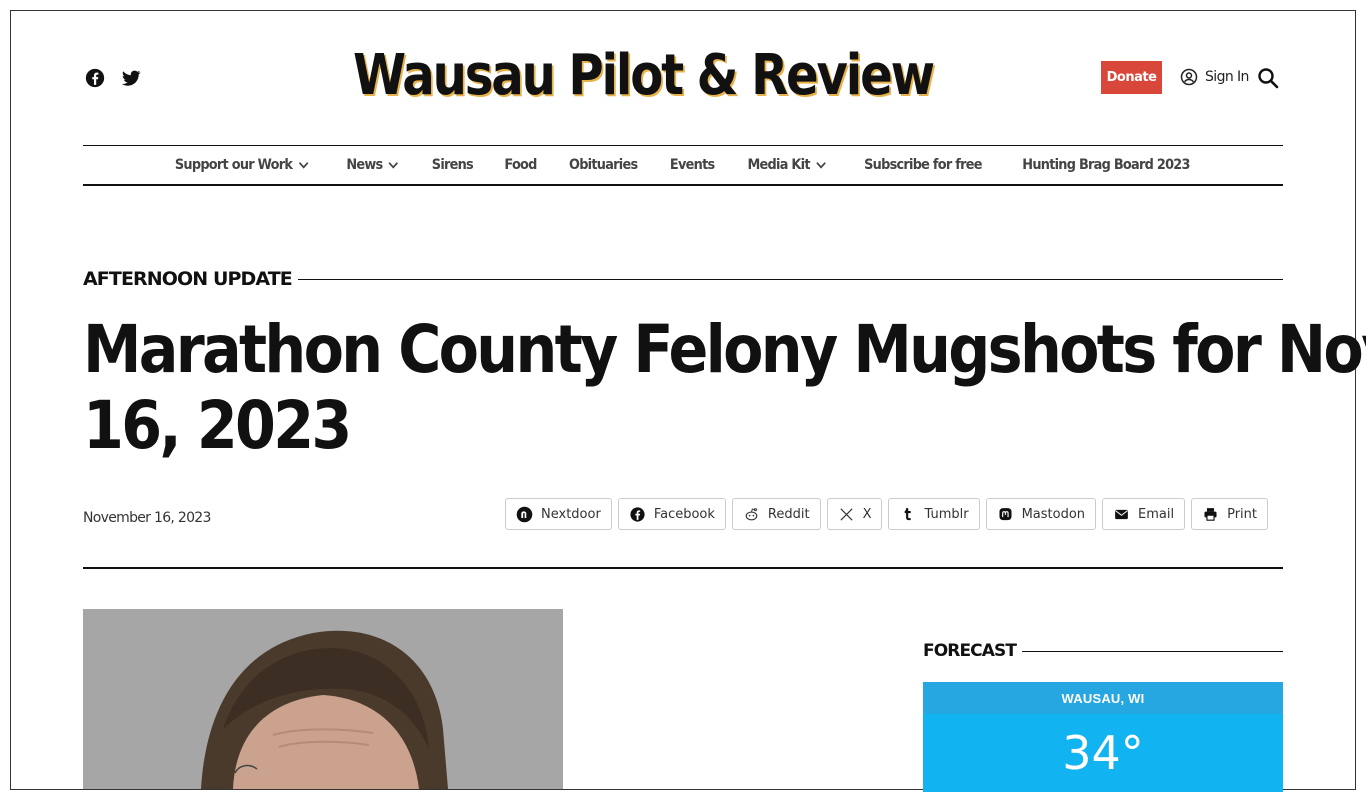 Image resolution: width=1366 pixels, height=792 pixels. What do you see at coordinates (846, 514) in the screenshot?
I see `x-icon` at bounding box center [846, 514].